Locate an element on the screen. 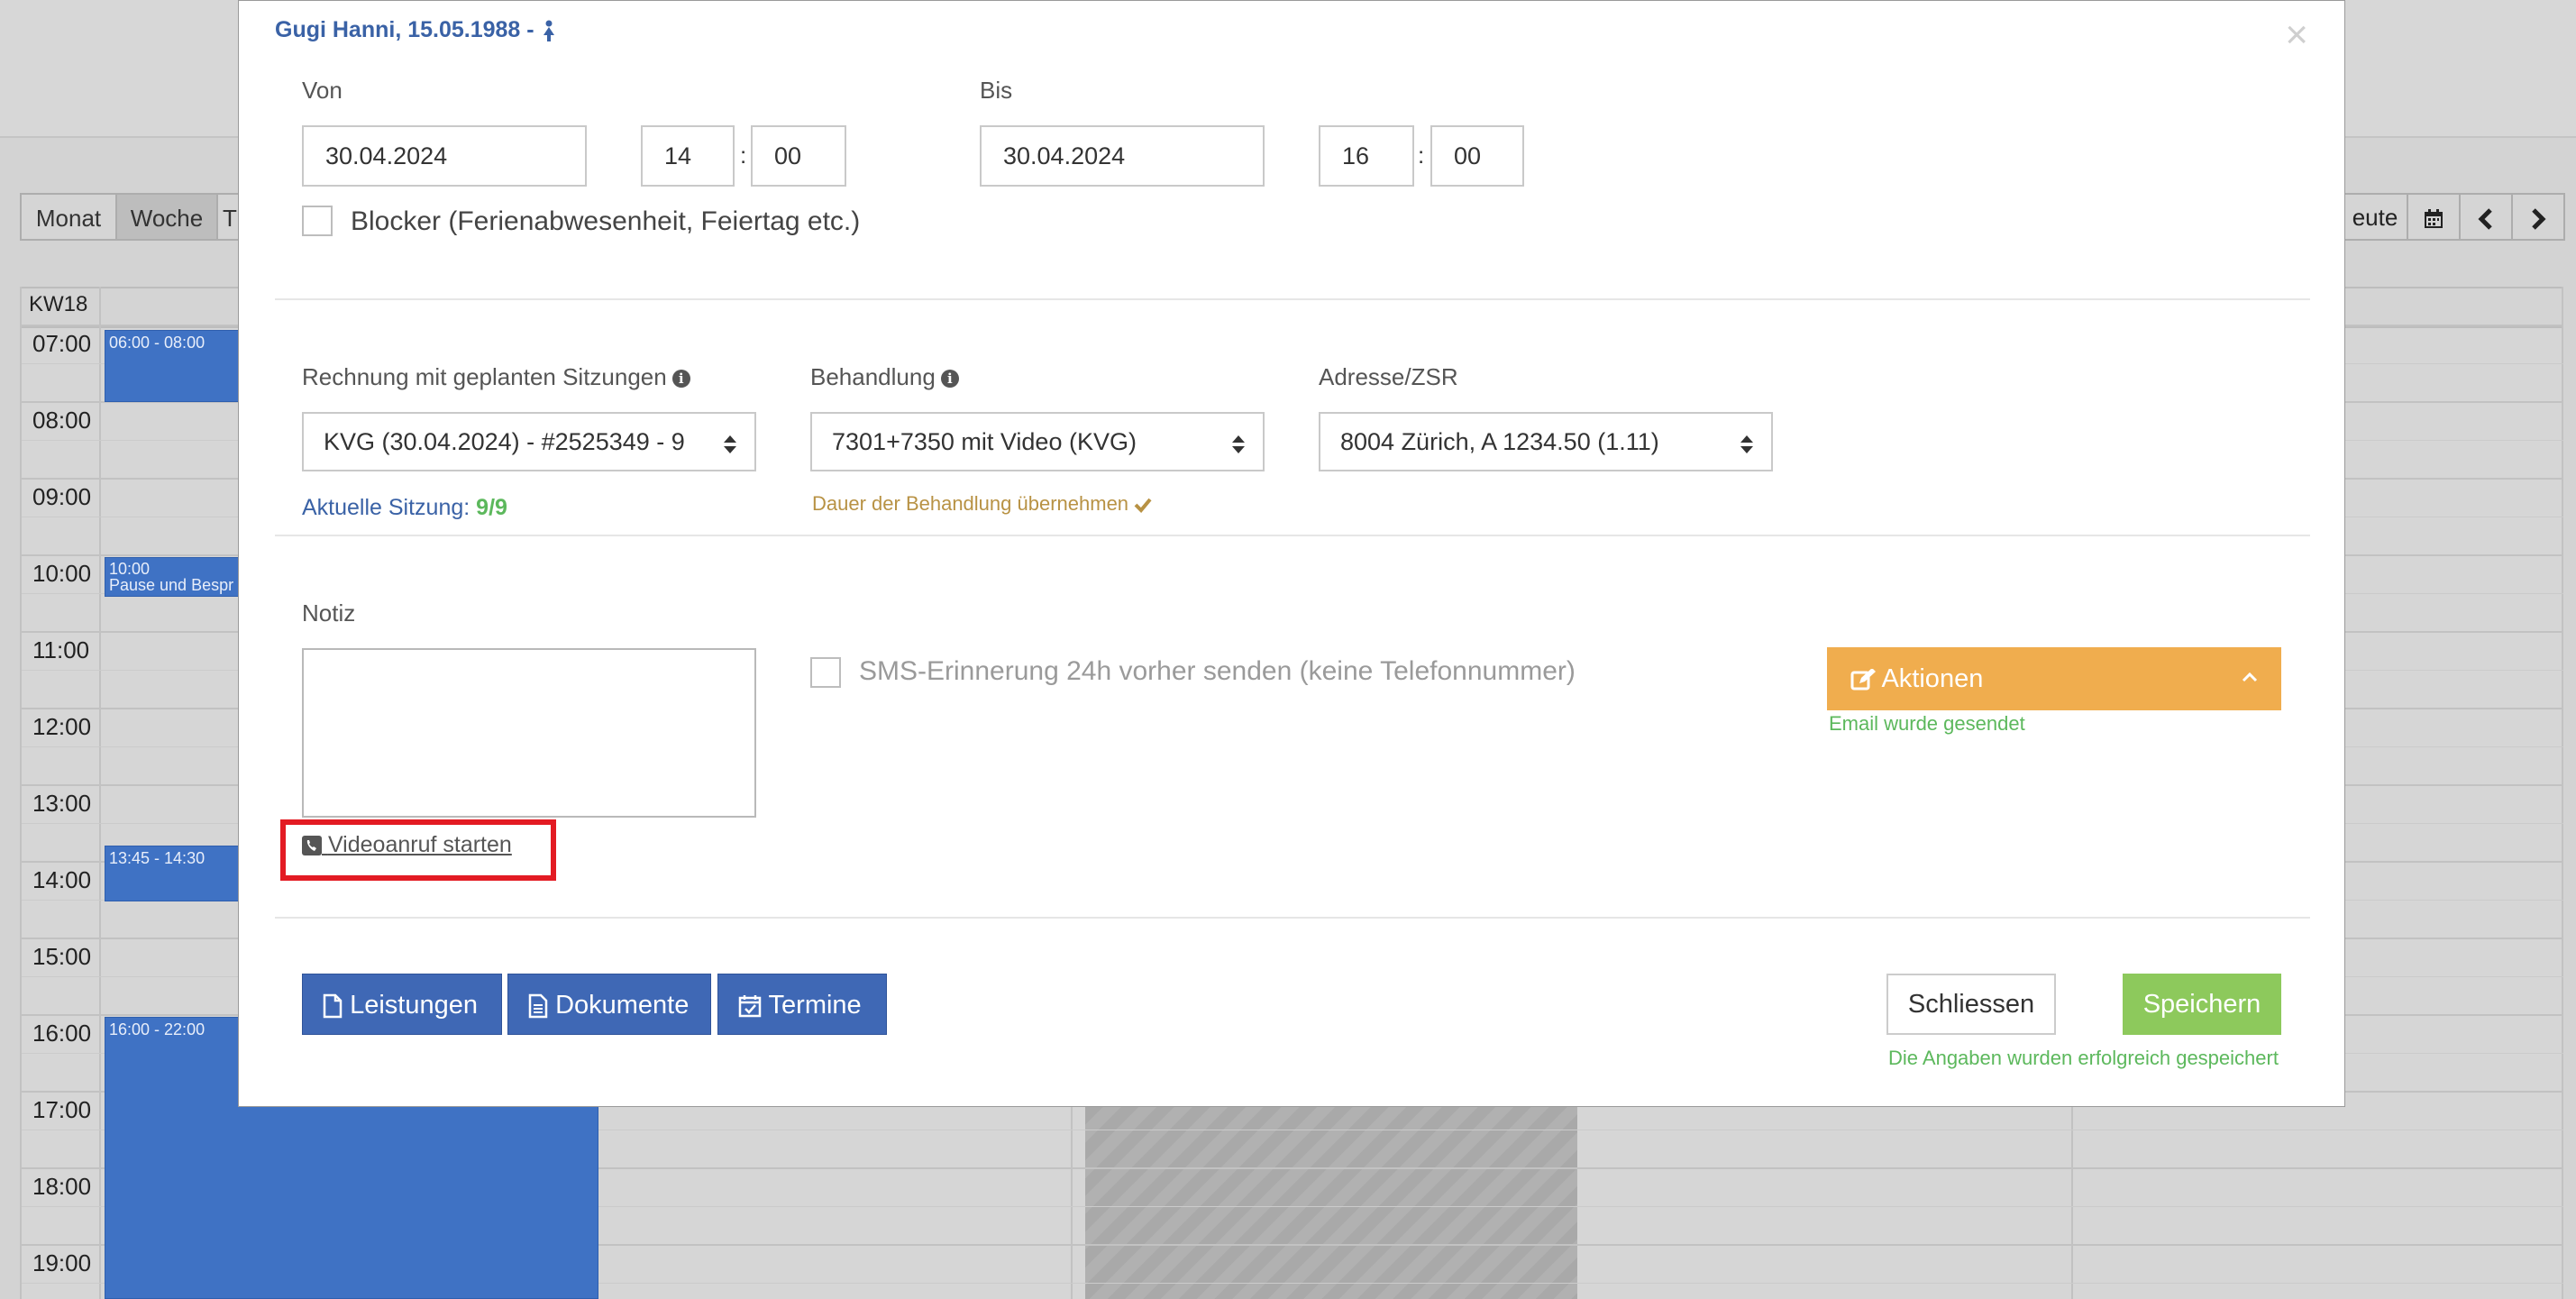  rechnung-select: KVG (30.04.2024) - #2525349 - 9 is located at coordinates (529, 441).